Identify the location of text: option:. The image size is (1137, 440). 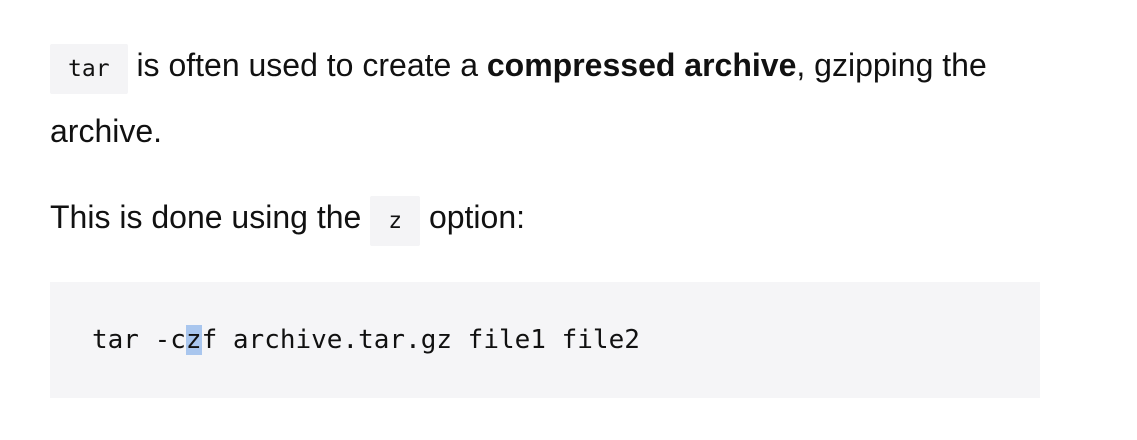
(473, 217).